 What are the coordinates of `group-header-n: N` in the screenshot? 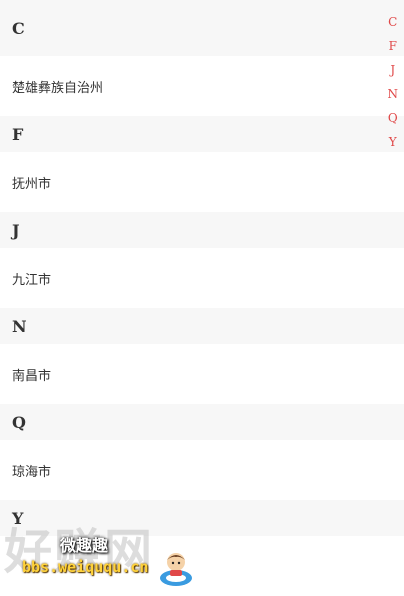 It's located at (202, 326).